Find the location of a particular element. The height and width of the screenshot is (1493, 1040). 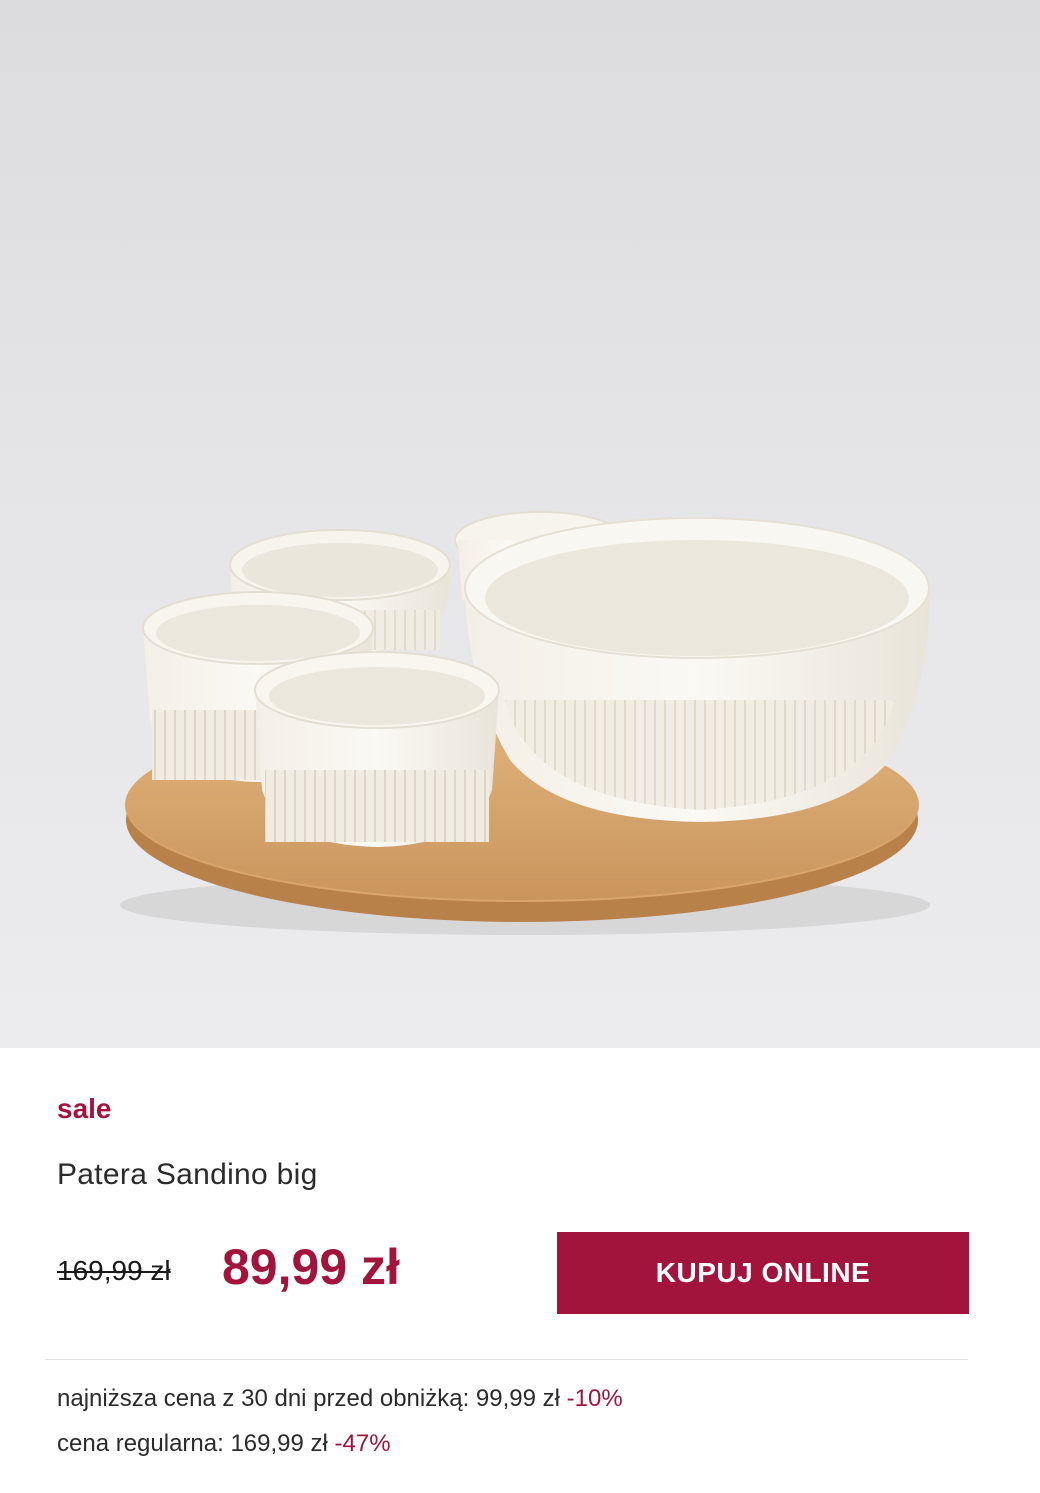

buy-online-button: KUPUJ ONLINE is located at coordinates (763, 1273).